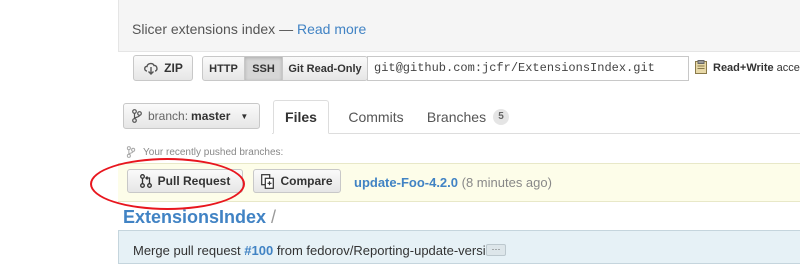 The height and width of the screenshot is (264, 800). What do you see at coordinates (268, 181) in the screenshot?
I see `compare-icon` at bounding box center [268, 181].